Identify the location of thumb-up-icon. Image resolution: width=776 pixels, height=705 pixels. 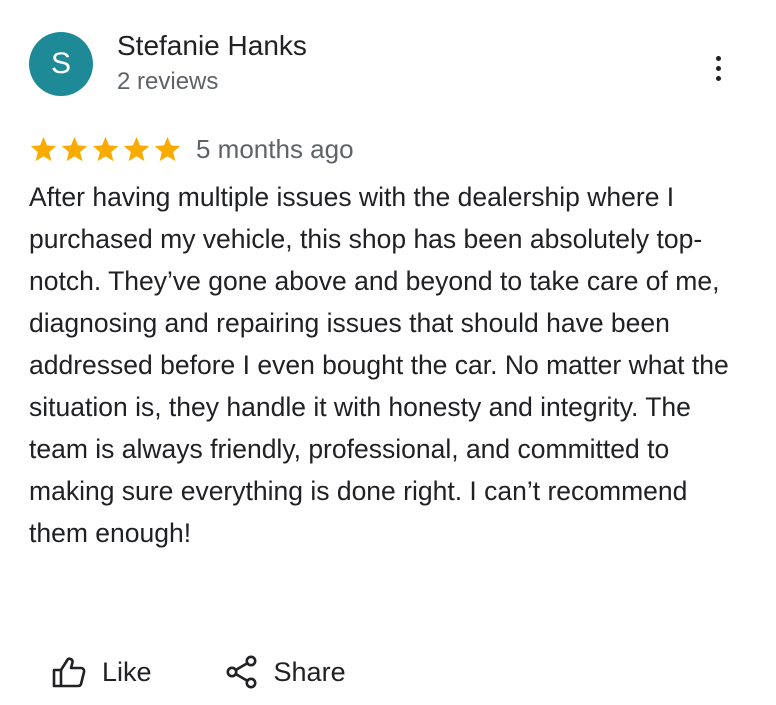
(69, 672).